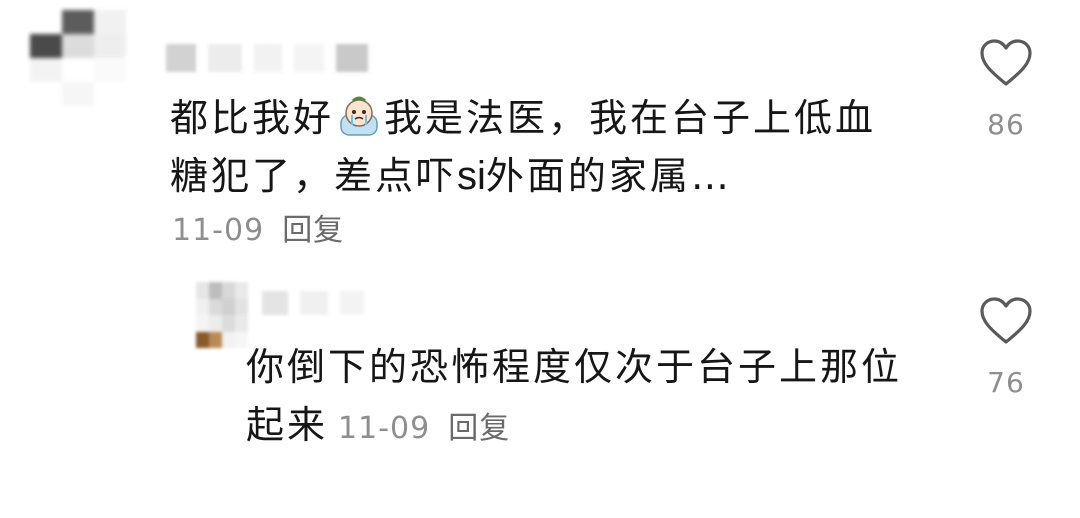 This screenshot has width=1080, height=518. Describe the element at coordinates (252, 118) in the screenshot. I see `comment-text-part: 都比我好` at that location.